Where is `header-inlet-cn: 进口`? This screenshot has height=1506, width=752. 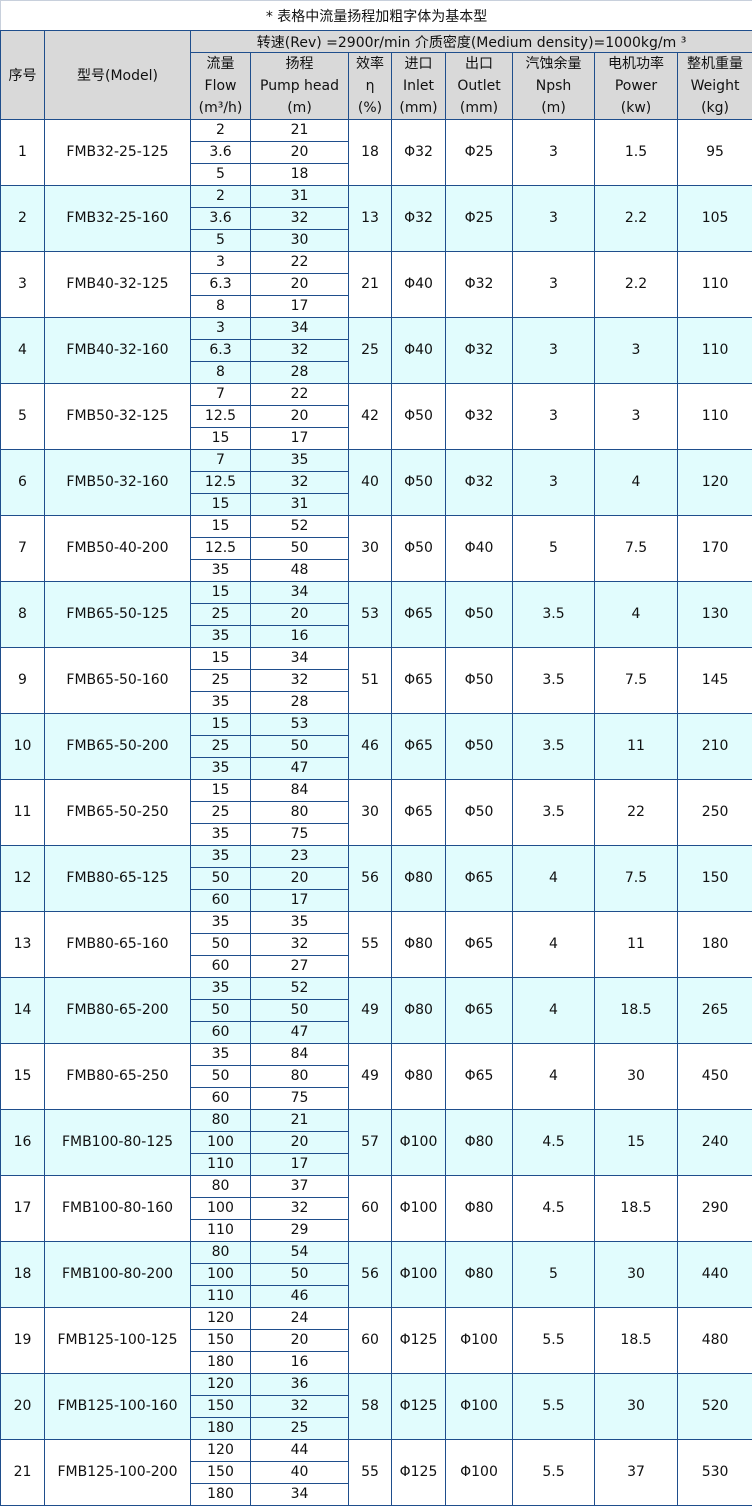 header-inlet-cn: 进口 is located at coordinates (418, 64).